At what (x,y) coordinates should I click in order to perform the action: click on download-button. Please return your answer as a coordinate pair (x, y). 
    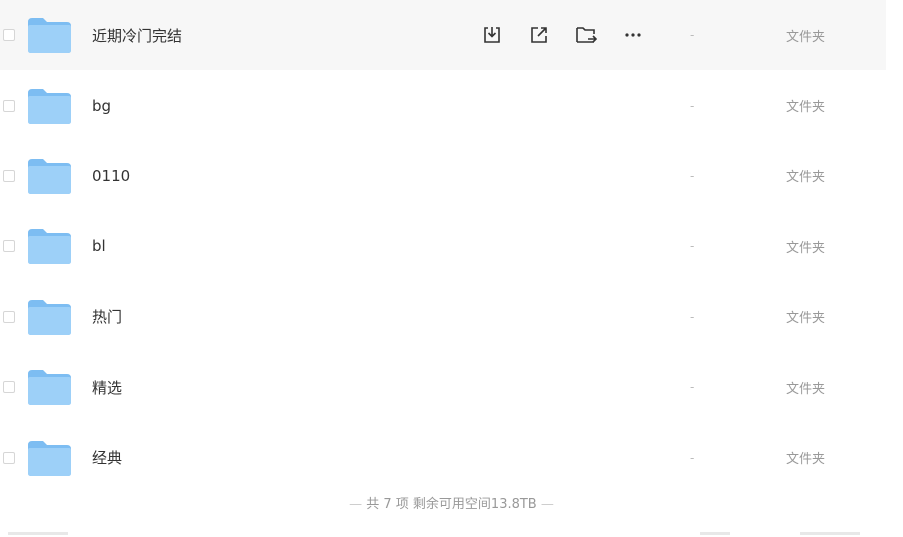
    Looking at the image, I should click on (492, 35).